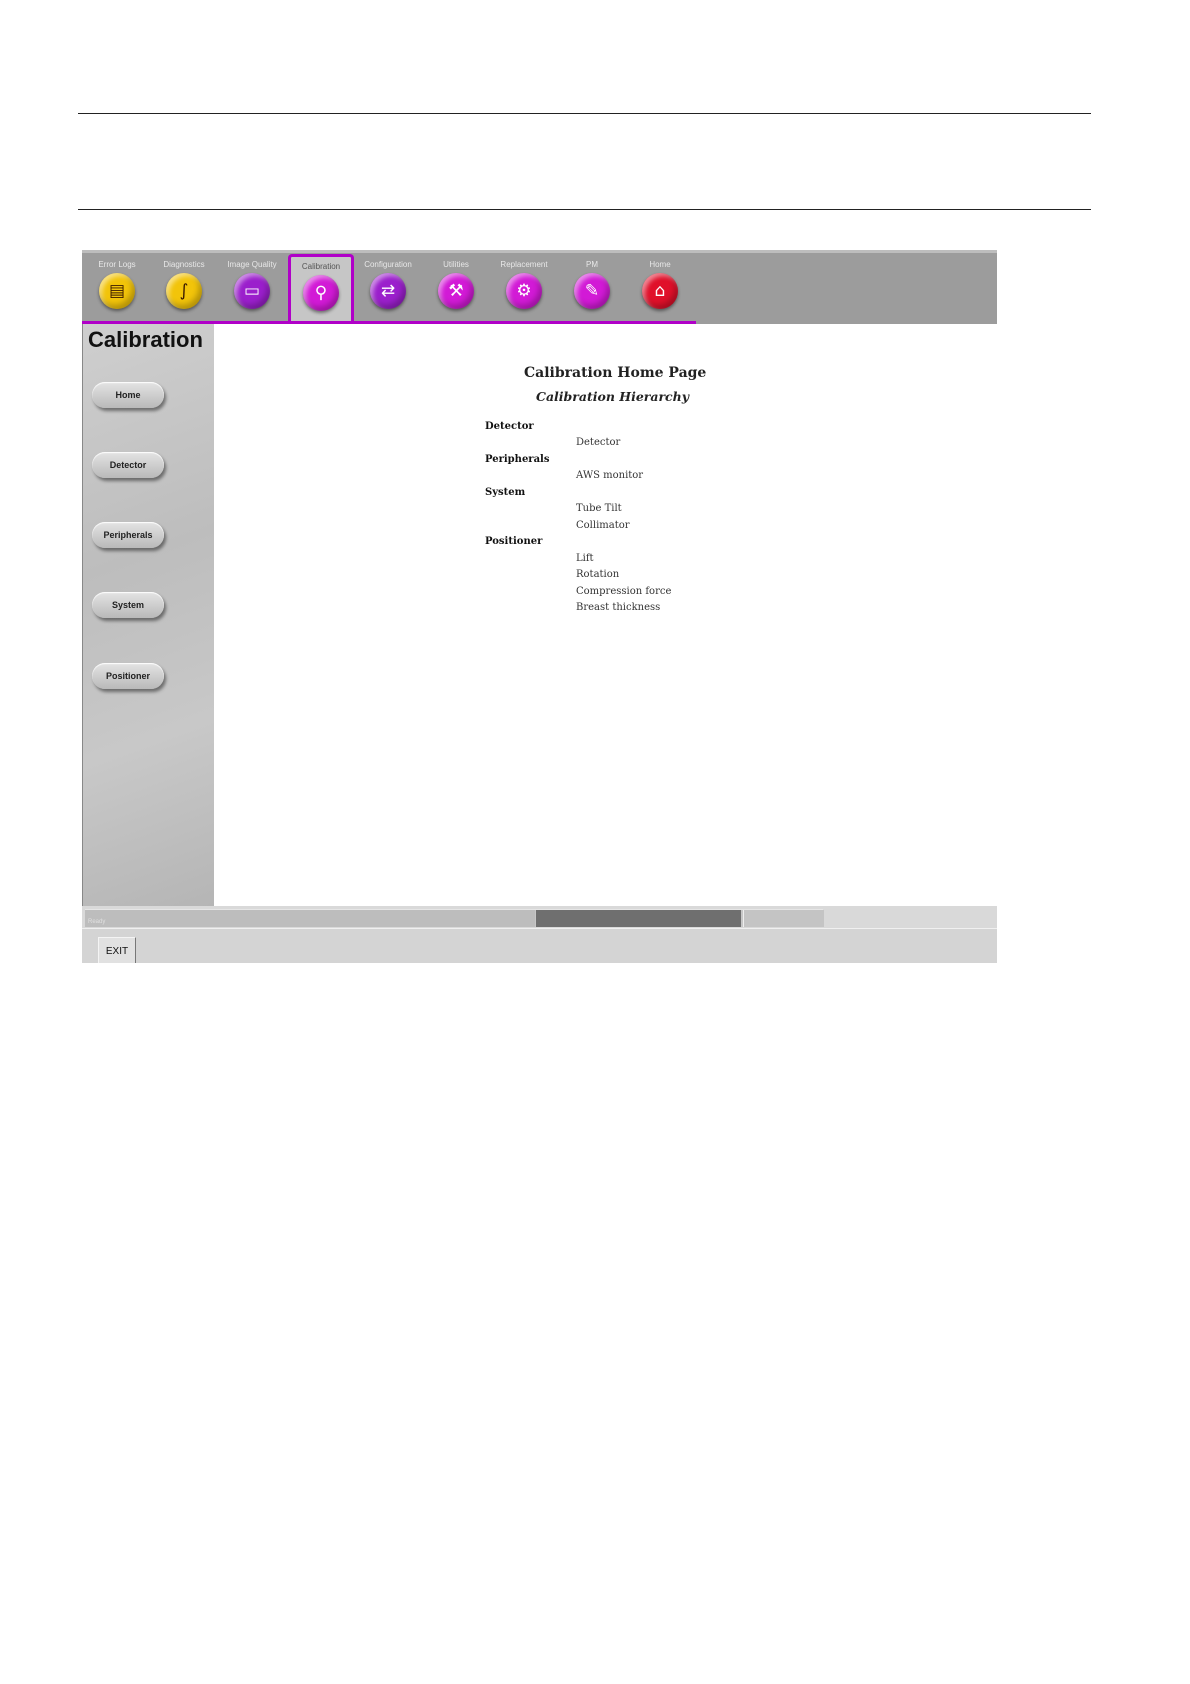 Image resolution: width=1190 pixels, height=1684 pixels. I want to click on status-bar: Ready, so click(454, 918).